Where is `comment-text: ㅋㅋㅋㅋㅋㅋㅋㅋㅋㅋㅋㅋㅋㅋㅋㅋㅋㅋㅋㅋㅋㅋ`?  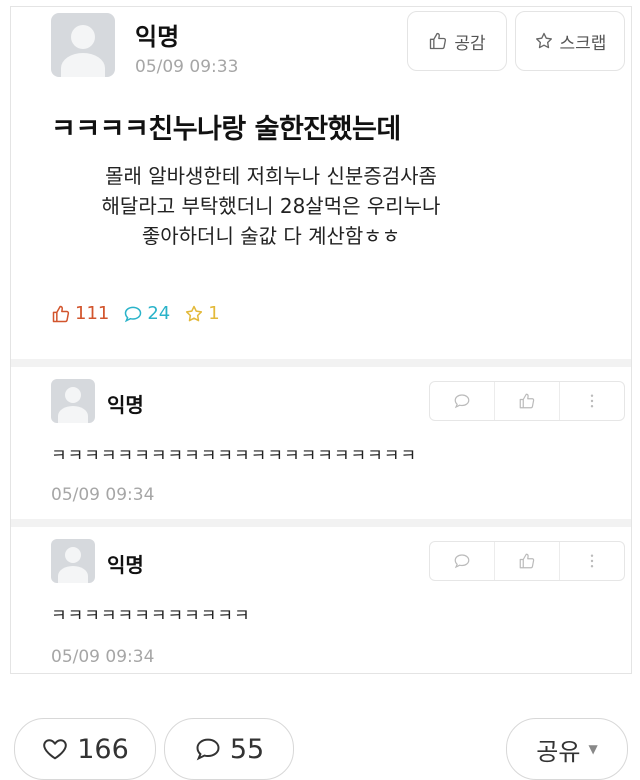
comment-text: ㅋㅋㅋㅋㅋㅋㅋㅋㅋㅋㅋㅋㅋㅋㅋㅋㅋㅋㅋㅋㅋㅋ is located at coordinates (234, 456).